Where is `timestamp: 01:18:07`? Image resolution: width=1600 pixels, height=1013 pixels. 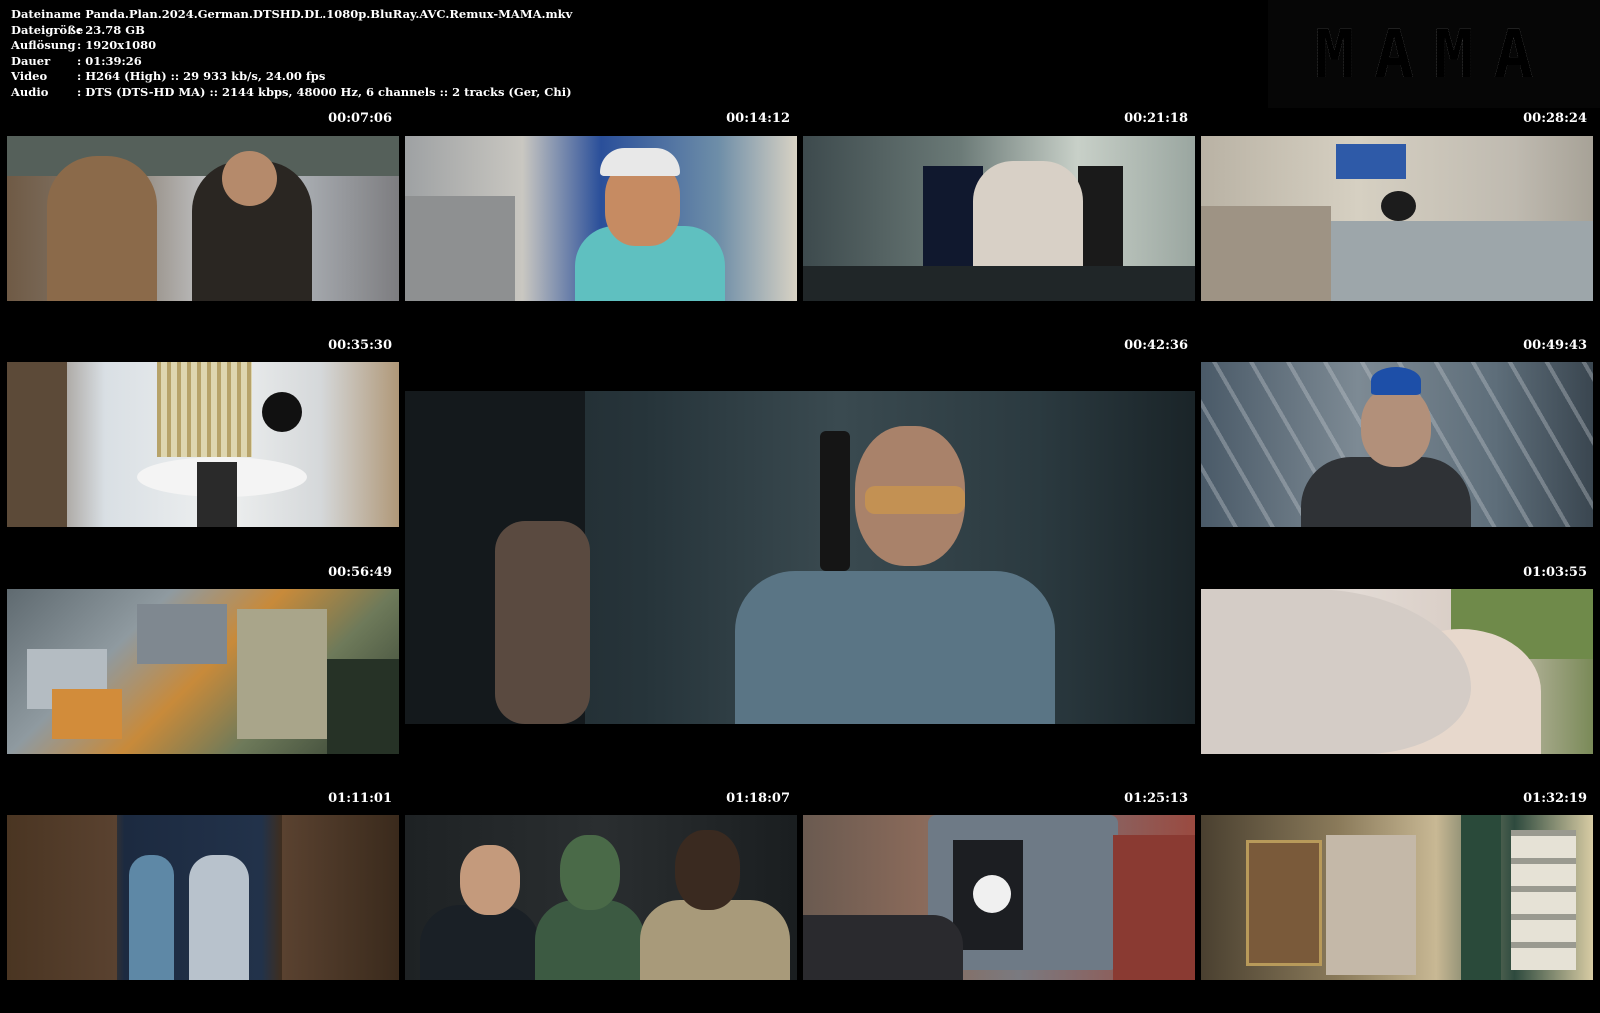 timestamp: 01:18:07 is located at coordinates (758, 798).